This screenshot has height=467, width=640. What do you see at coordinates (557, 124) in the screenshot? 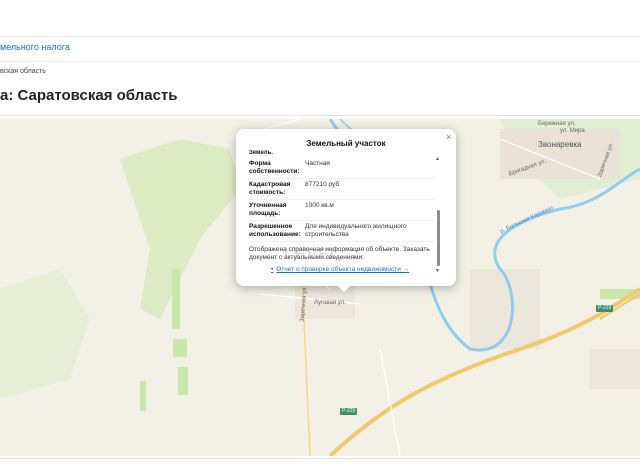
I see `street-label: Бережная ул.` at bounding box center [557, 124].